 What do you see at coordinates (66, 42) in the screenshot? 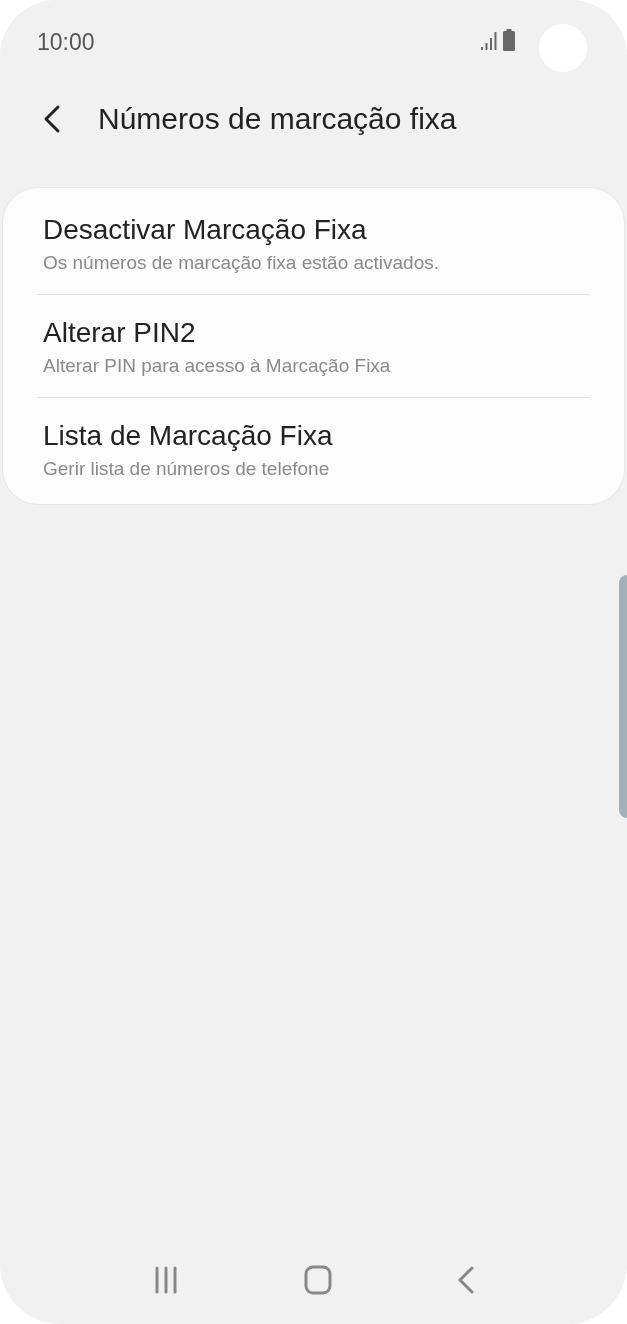
I see `status-time: 10:00` at bounding box center [66, 42].